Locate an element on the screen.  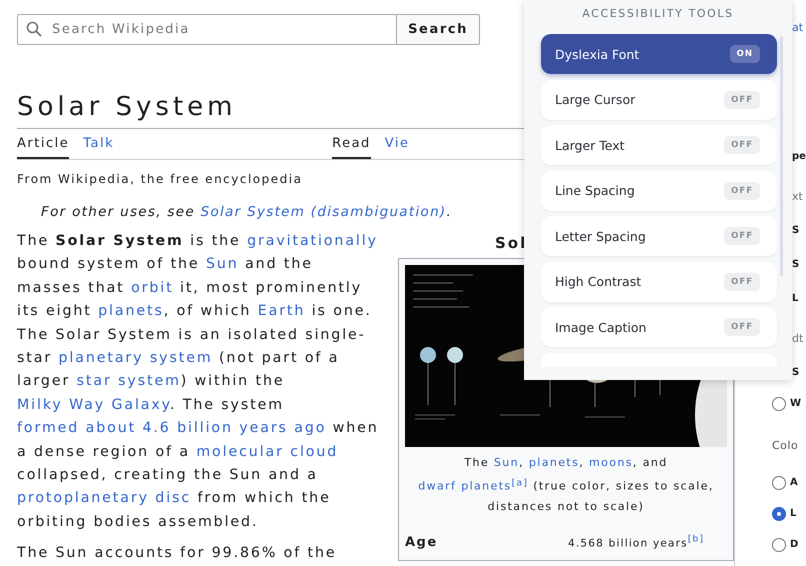
search-field: Search Wikipedia is located at coordinates (207, 29).